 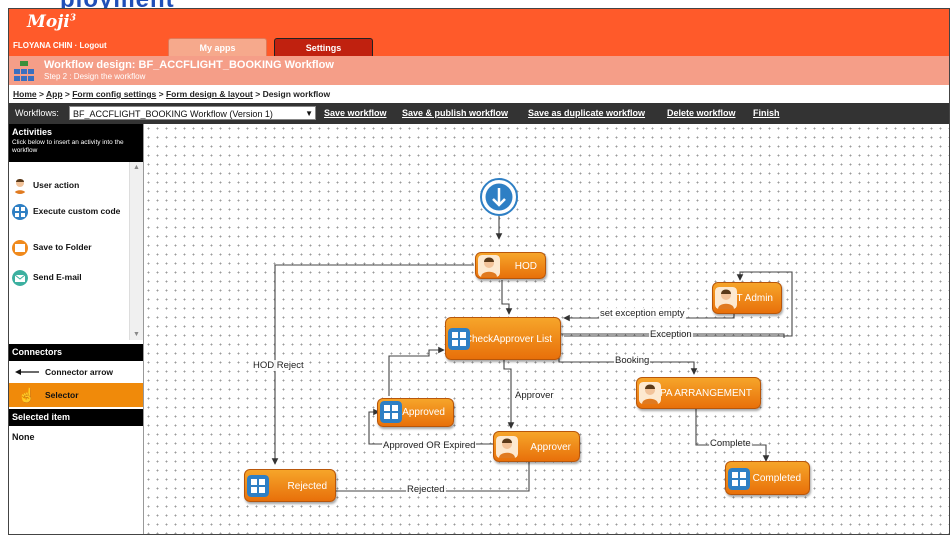 I want to click on node-approved: Approved, so click(x=415, y=412).